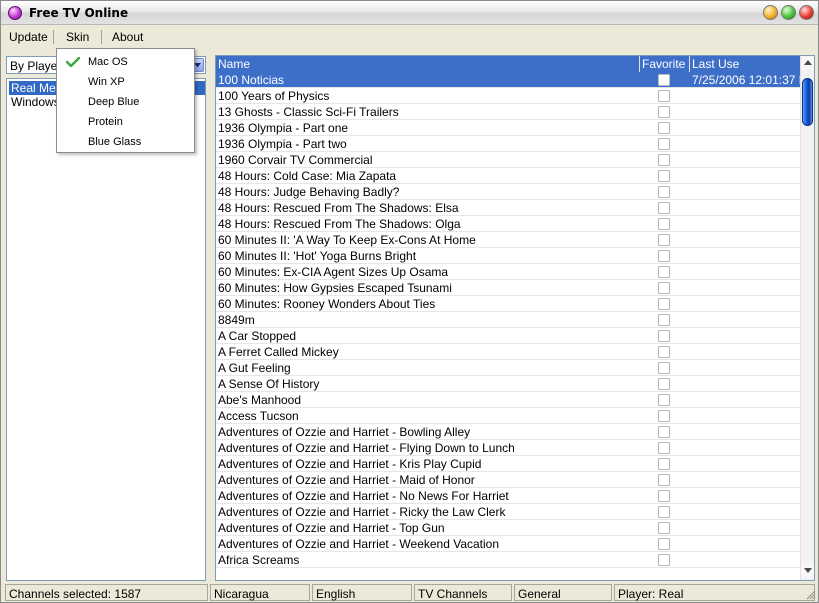 This screenshot has height=603, width=819. I want to click on channel-name: Africa Screams, so click(259, 560).